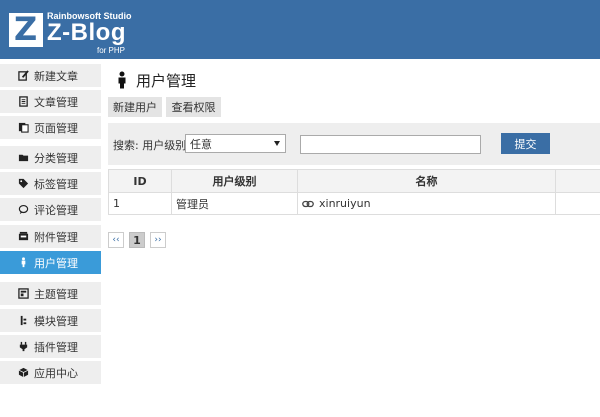 This screenshot has height=417, width=600. I want to click on user-name-link: xinruiyun, so click(345, 203).